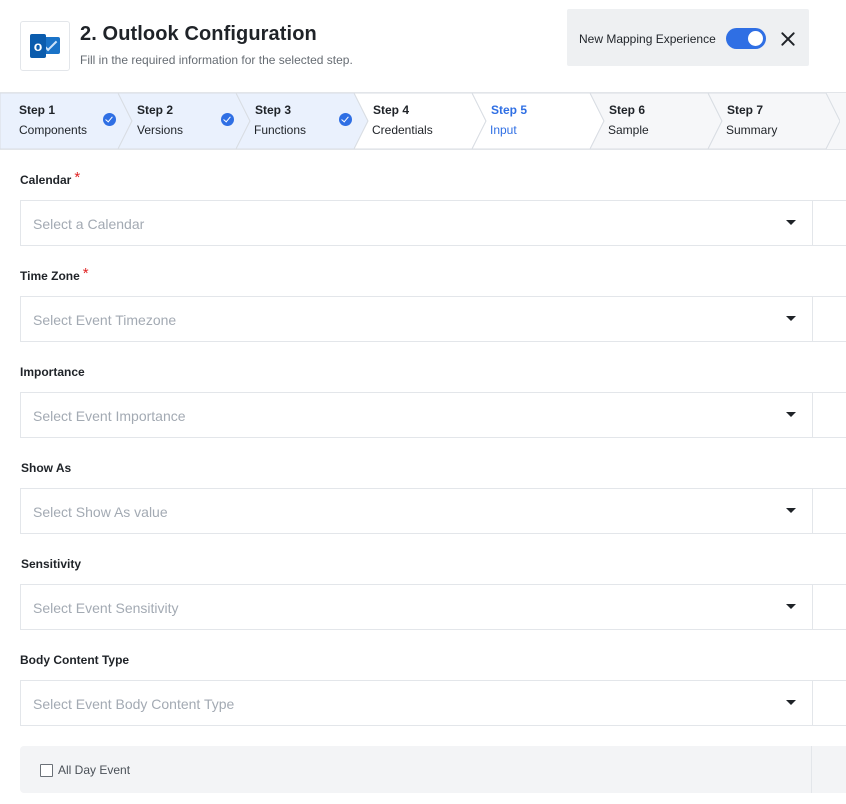  I want to click on step-label: Functions, so click(280, 130).